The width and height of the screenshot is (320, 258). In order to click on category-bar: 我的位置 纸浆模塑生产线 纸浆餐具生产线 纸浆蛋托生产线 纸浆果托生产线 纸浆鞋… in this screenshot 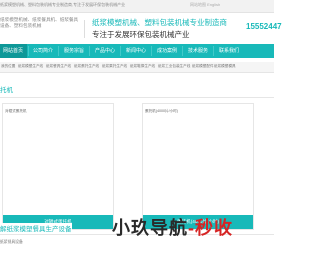, I will do `click(137, 67)`.